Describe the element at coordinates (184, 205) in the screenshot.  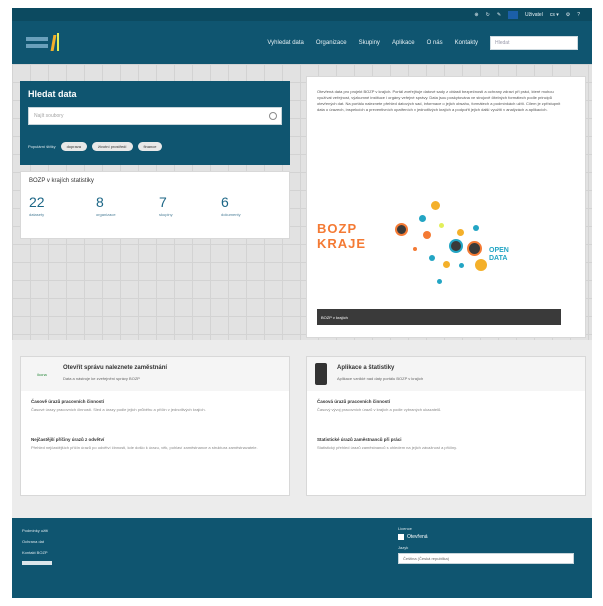
I see `stat-groups: 7 skupiny` at that location.